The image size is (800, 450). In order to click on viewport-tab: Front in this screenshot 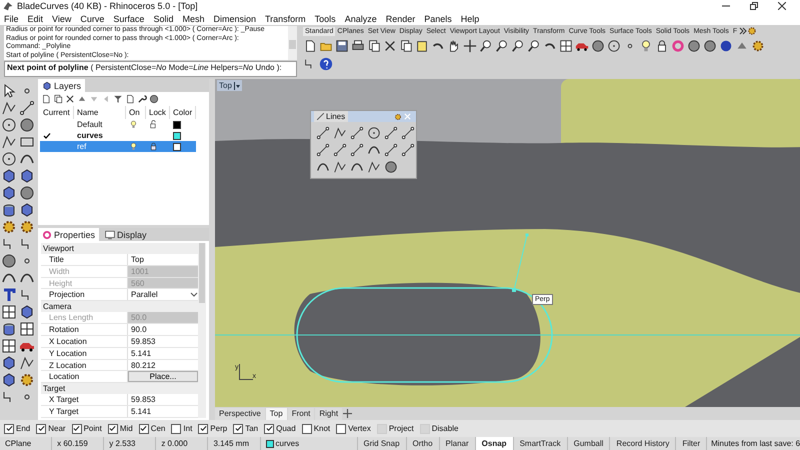, I will do `click(301, 414)`.